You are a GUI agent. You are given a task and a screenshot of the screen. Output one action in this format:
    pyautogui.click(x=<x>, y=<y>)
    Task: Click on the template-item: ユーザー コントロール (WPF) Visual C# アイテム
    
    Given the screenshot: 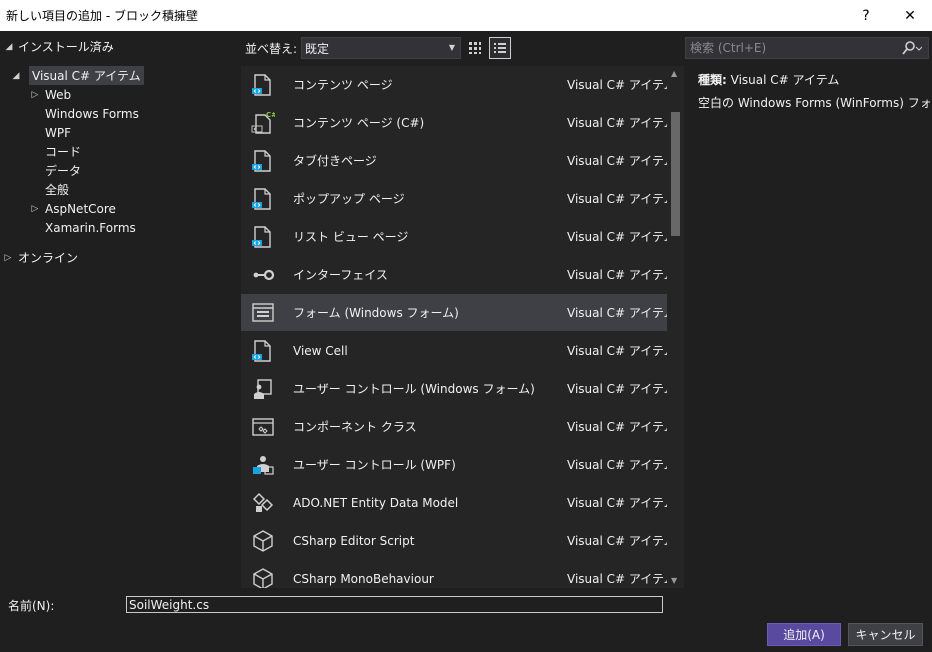 What is the action you would take?
    pyautogui.click(x=454, y=464)
    